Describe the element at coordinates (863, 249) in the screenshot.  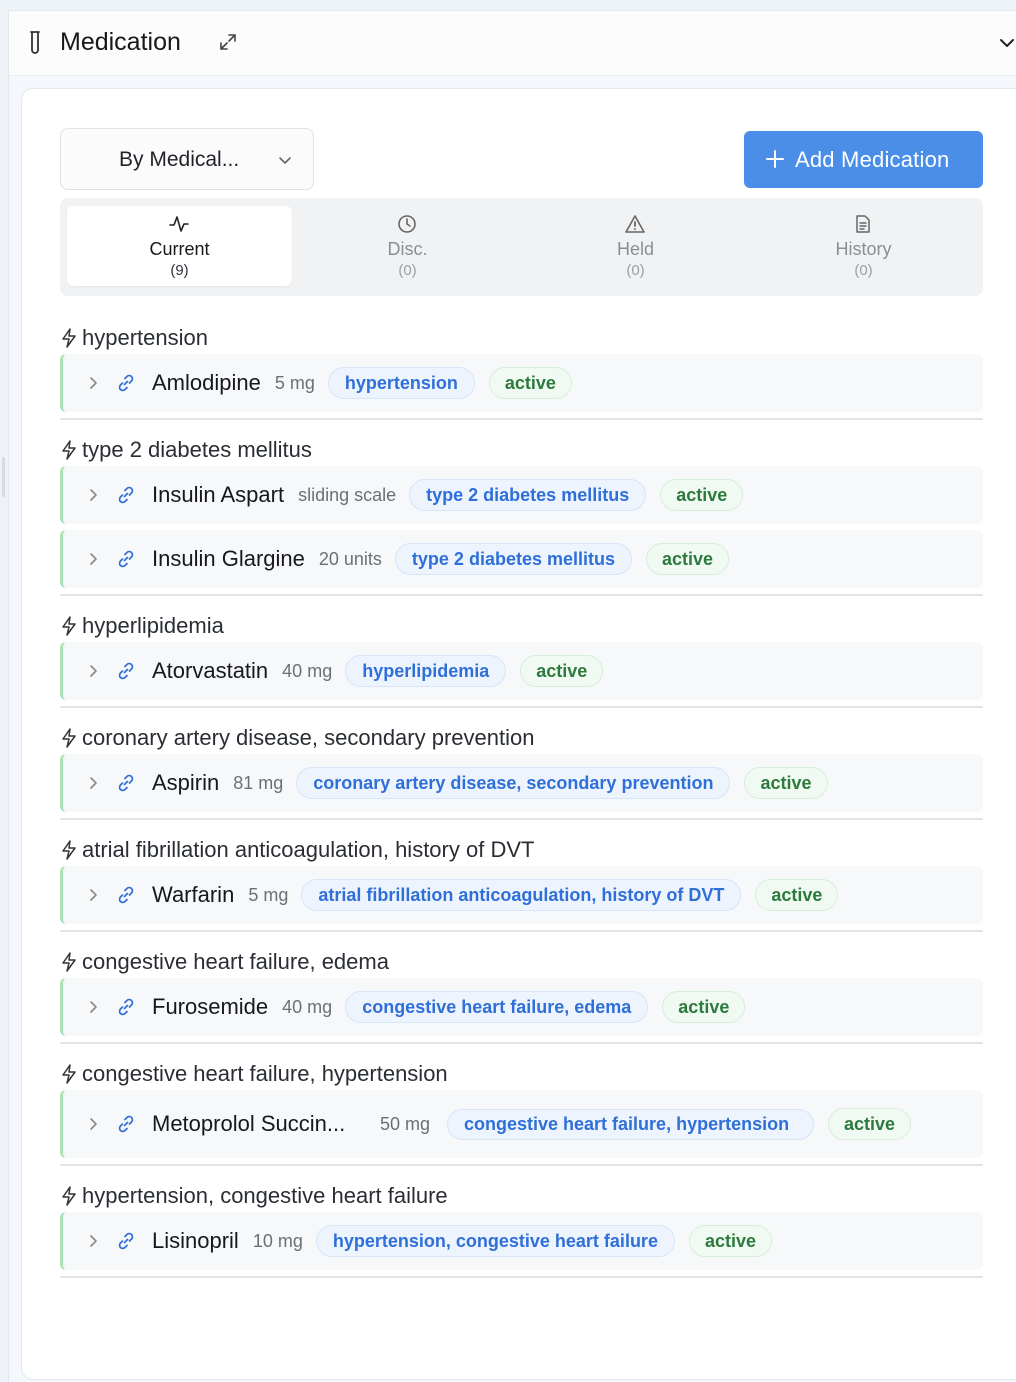
I see `tab-label: History` at that location.